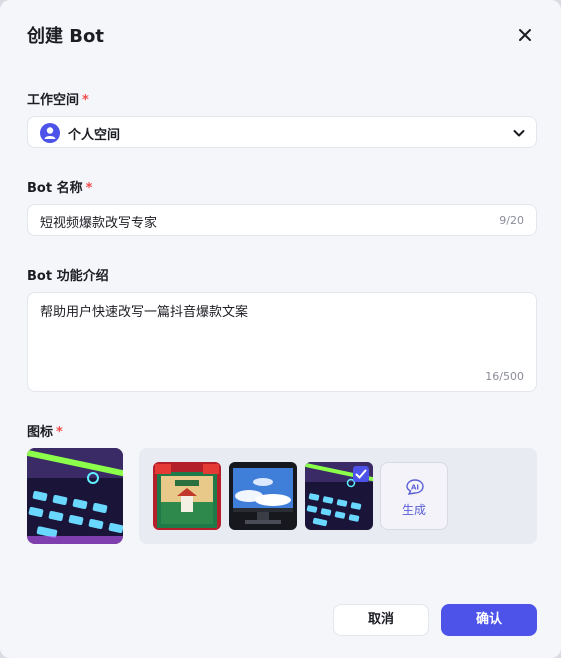  Describe the element at coordinates (263, 496) in the screenshot. I see `icon-option-monitor-sky` at that location.